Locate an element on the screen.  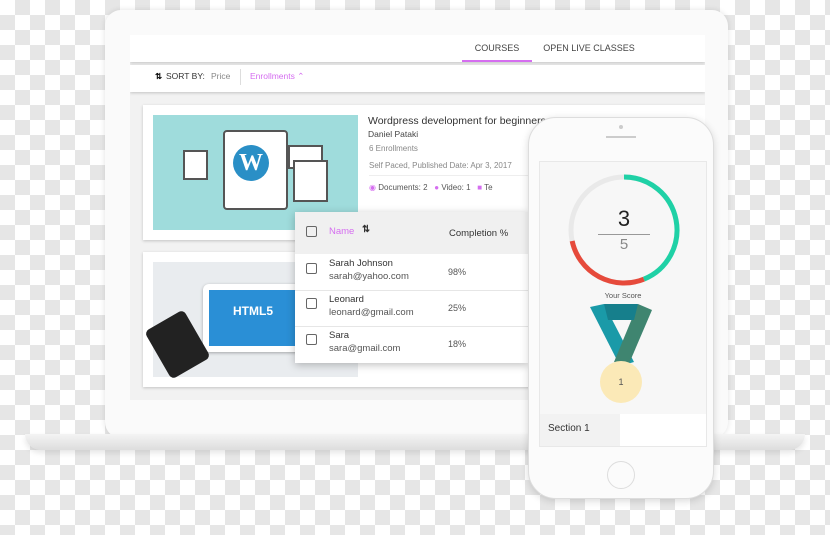
chevron-up-icon: ⌃ is located at coordinates (301, 76).